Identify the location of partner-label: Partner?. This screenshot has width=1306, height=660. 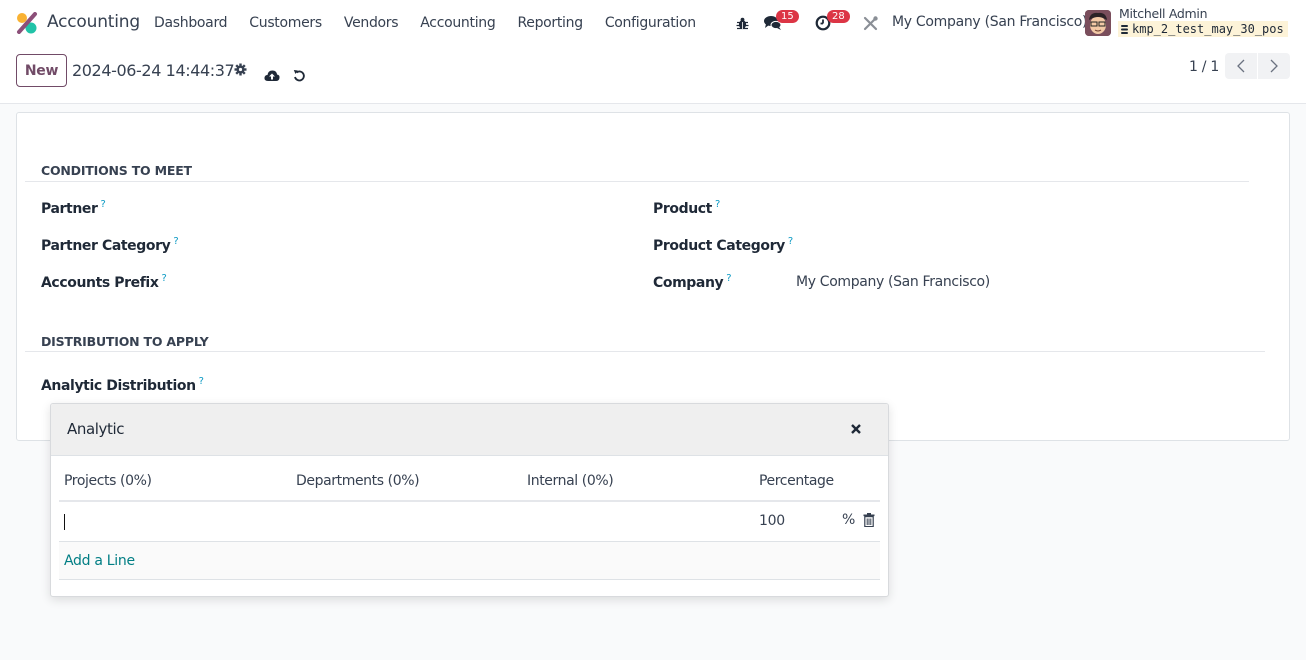
(73, 208).